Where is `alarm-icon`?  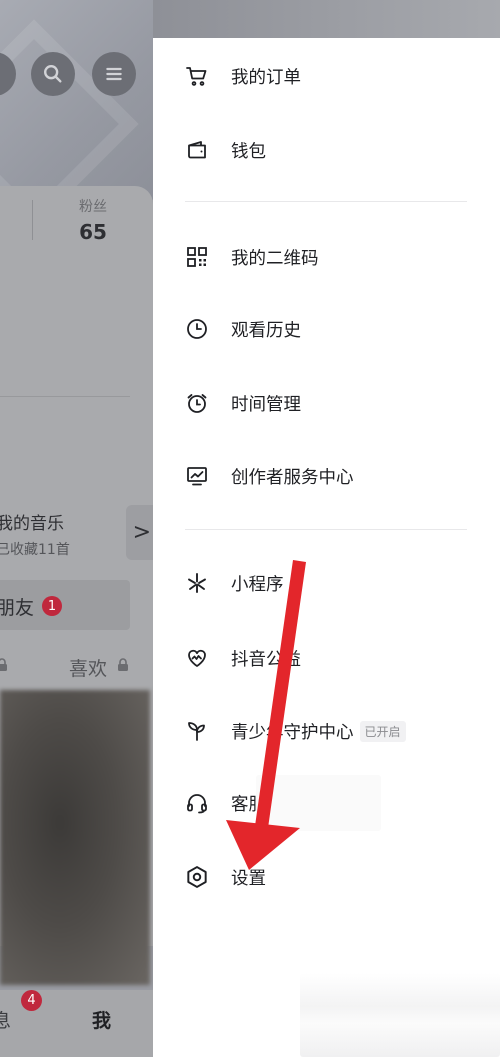 alarm-icon is located at coordinates (197, 403).